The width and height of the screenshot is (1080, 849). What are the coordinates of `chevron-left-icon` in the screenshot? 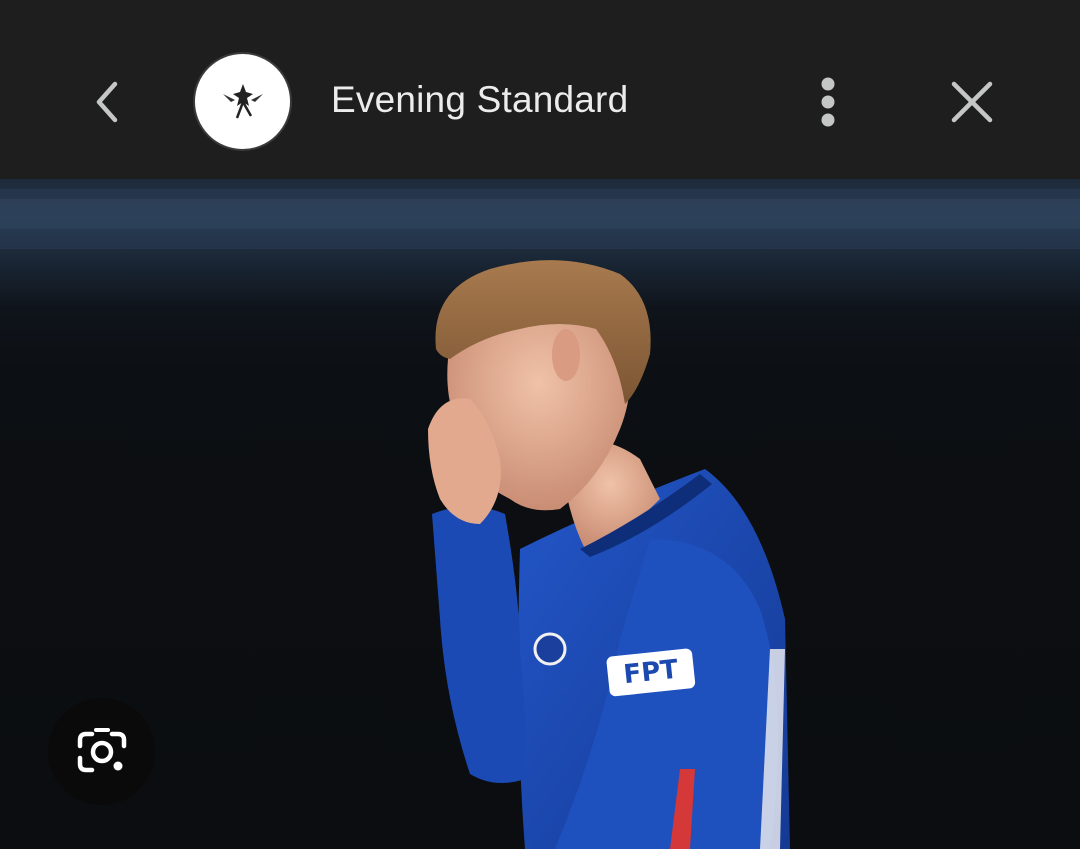 It's located at (107, 102).